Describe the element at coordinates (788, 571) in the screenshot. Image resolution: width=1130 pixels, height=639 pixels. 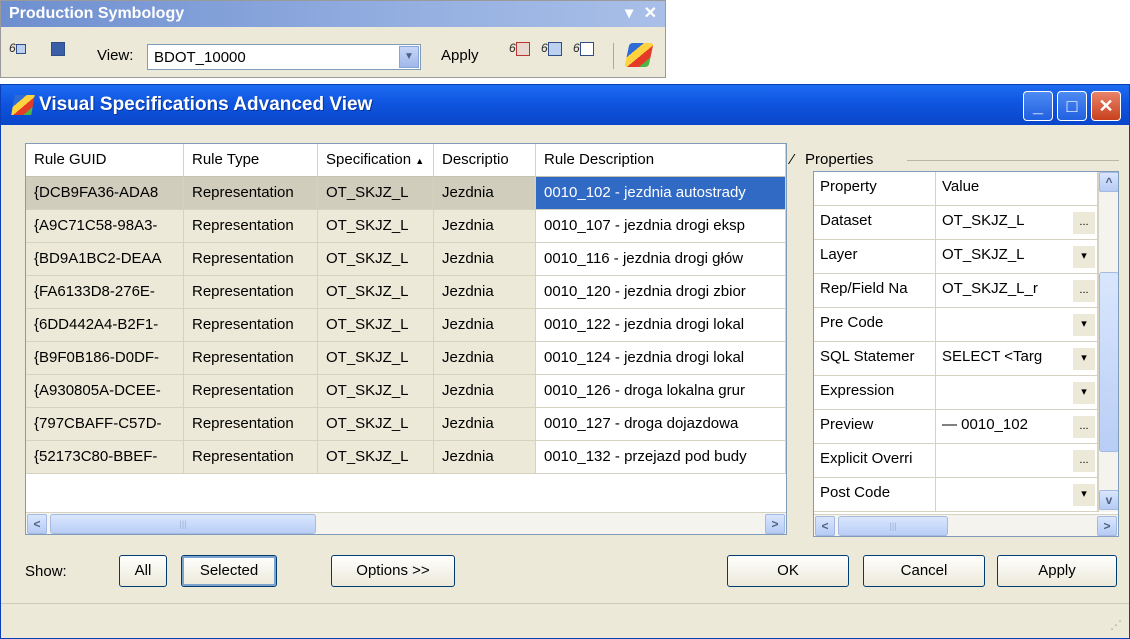
I see `ok-button: OK` at that location.